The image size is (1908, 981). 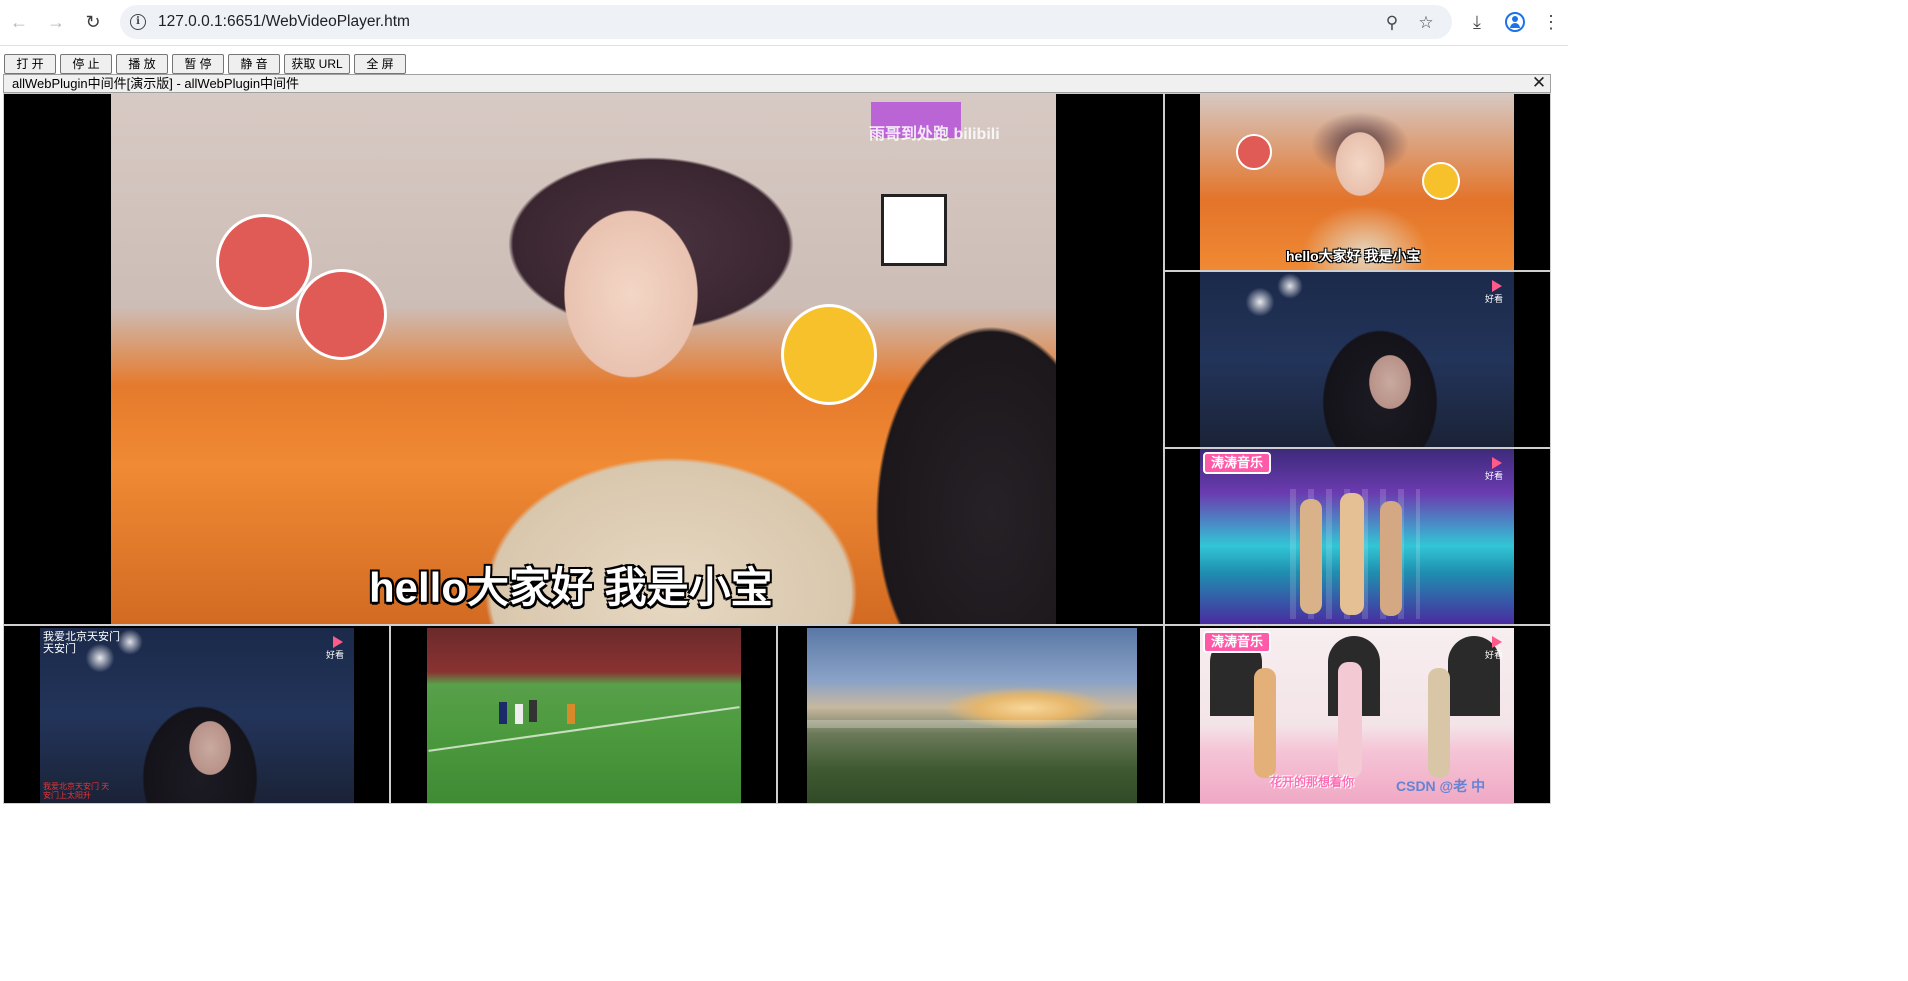 I want to click on back-icon: ←, so click(x=19, y=22).